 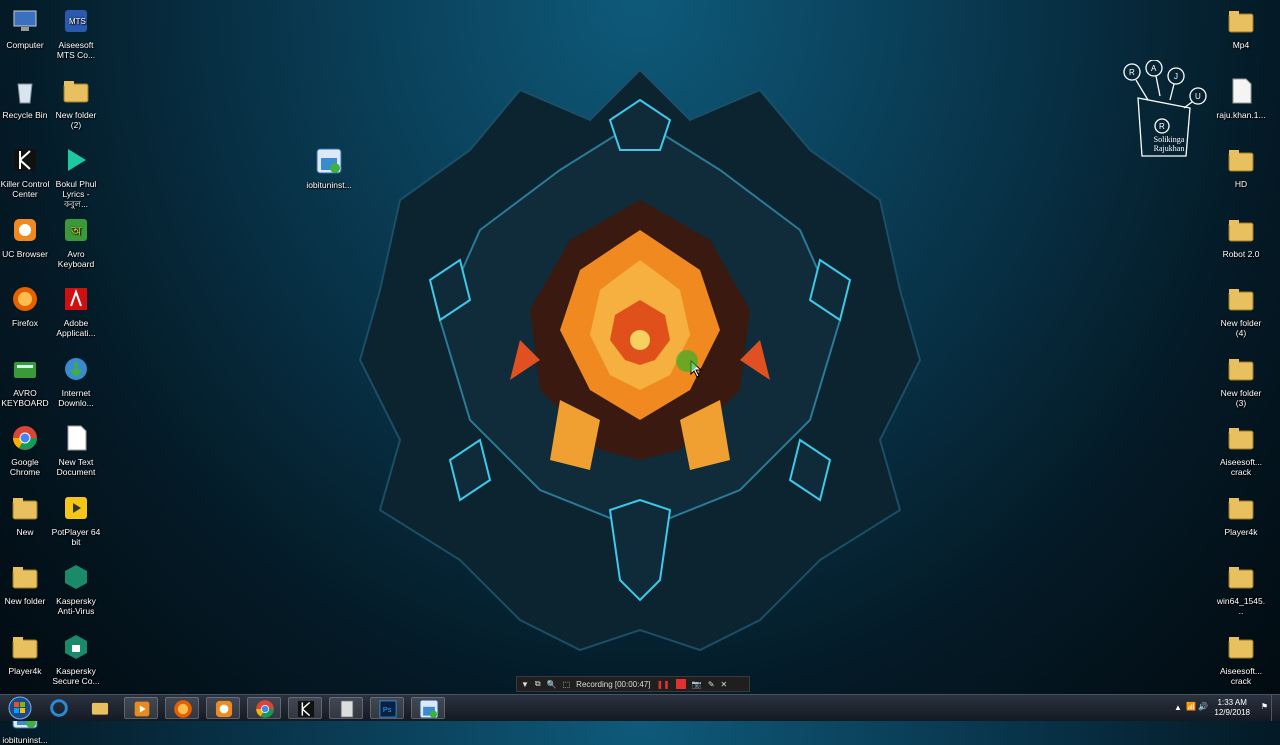 I want to click on region-select-icon: ⬚, so click(x=567, y=684).